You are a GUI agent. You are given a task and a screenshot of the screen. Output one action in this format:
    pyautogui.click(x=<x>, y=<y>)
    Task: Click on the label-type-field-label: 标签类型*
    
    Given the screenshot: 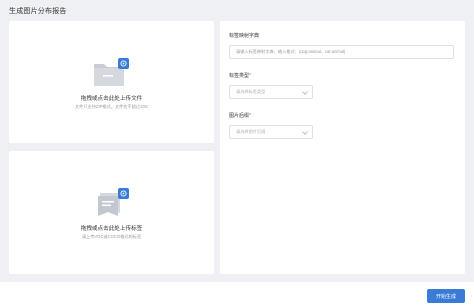 What is the action you would take?
    pyautogui.click(x=240, y=75)
    